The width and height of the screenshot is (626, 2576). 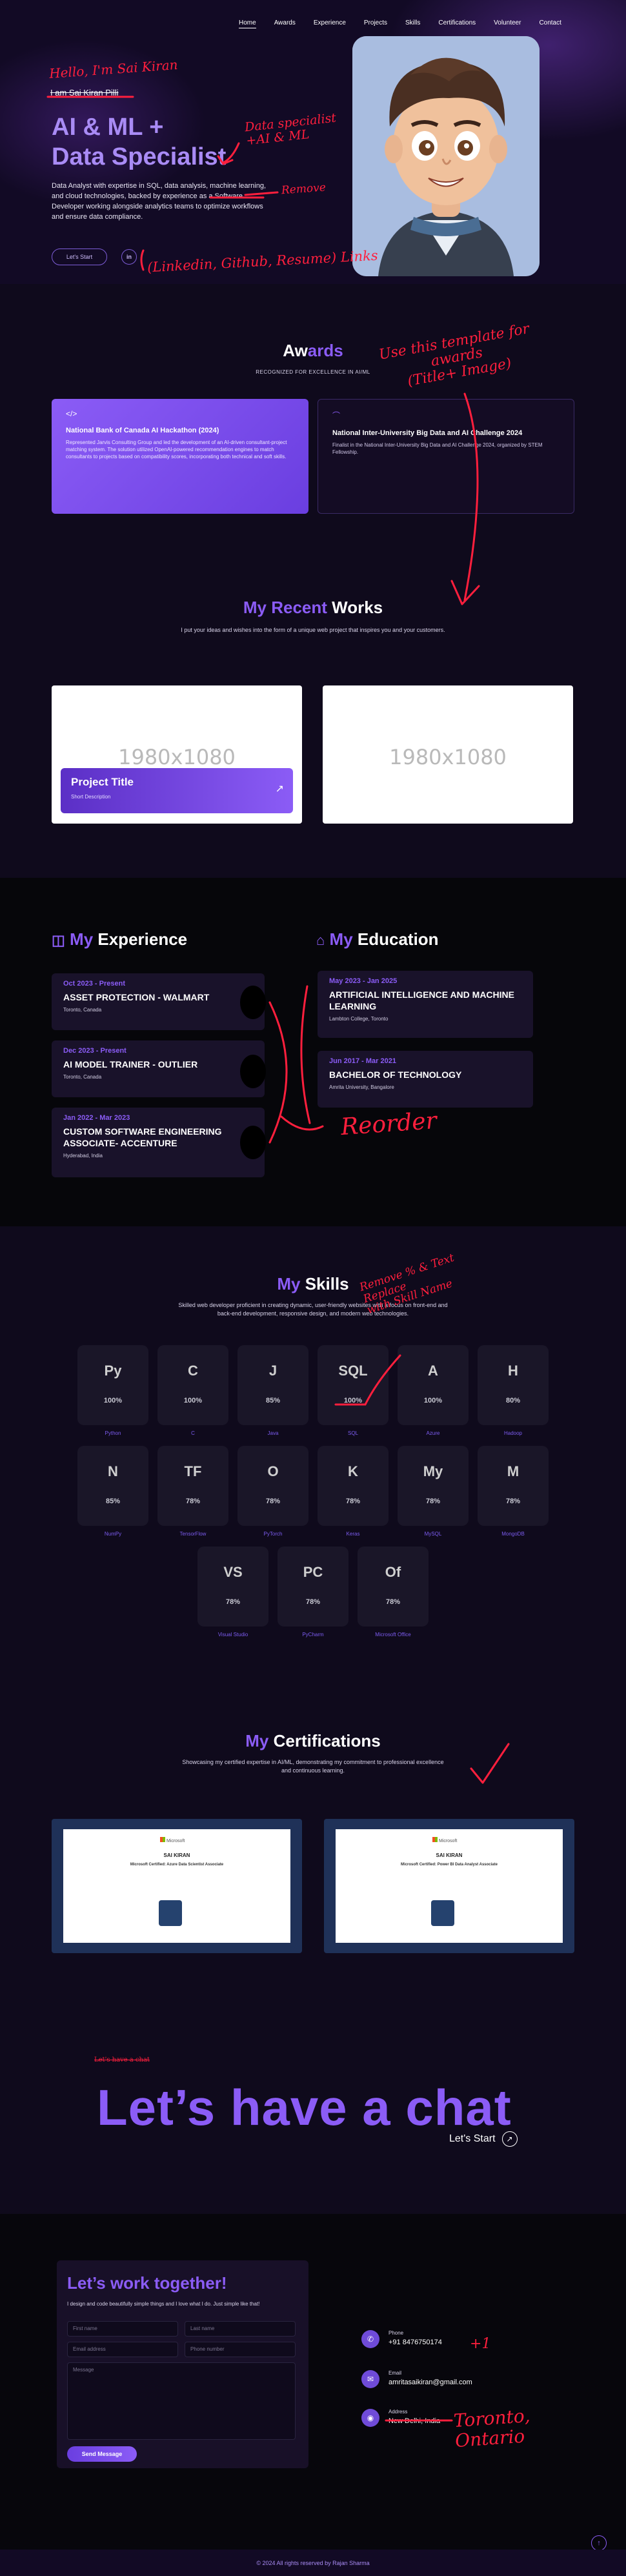 I want to click on pytorch-icon: O, so click(x=273, y=1471).